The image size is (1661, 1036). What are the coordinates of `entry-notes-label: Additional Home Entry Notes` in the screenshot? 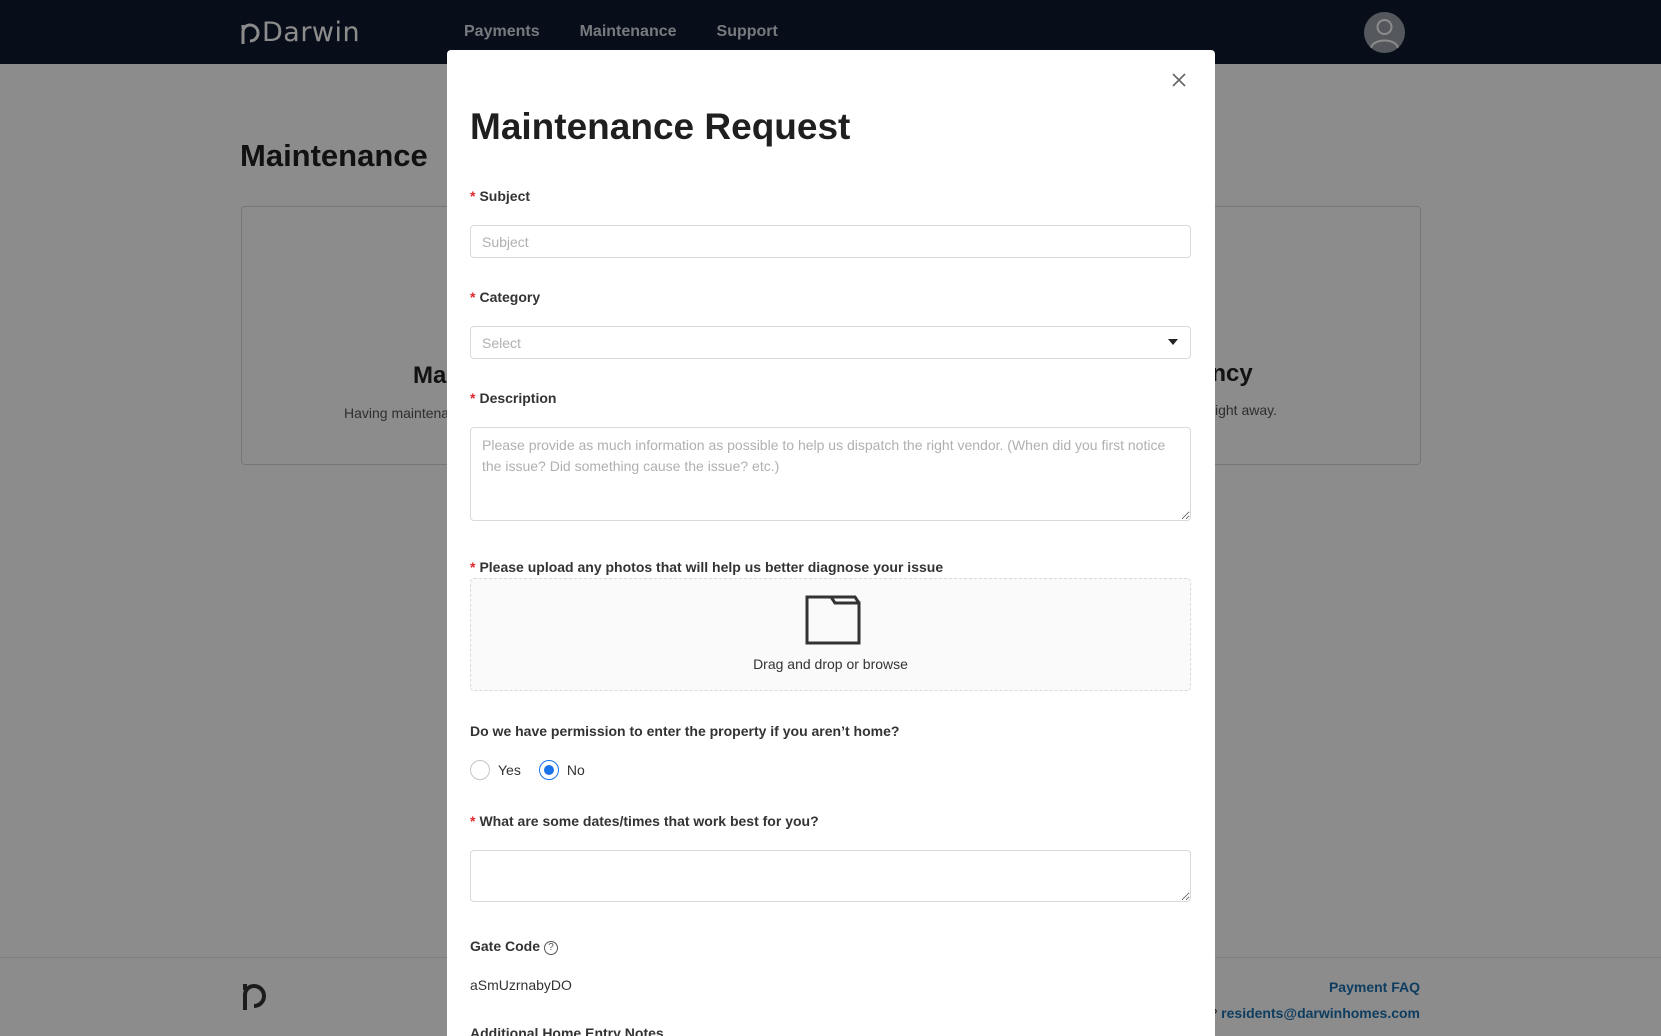 It's located at (567, 1030).